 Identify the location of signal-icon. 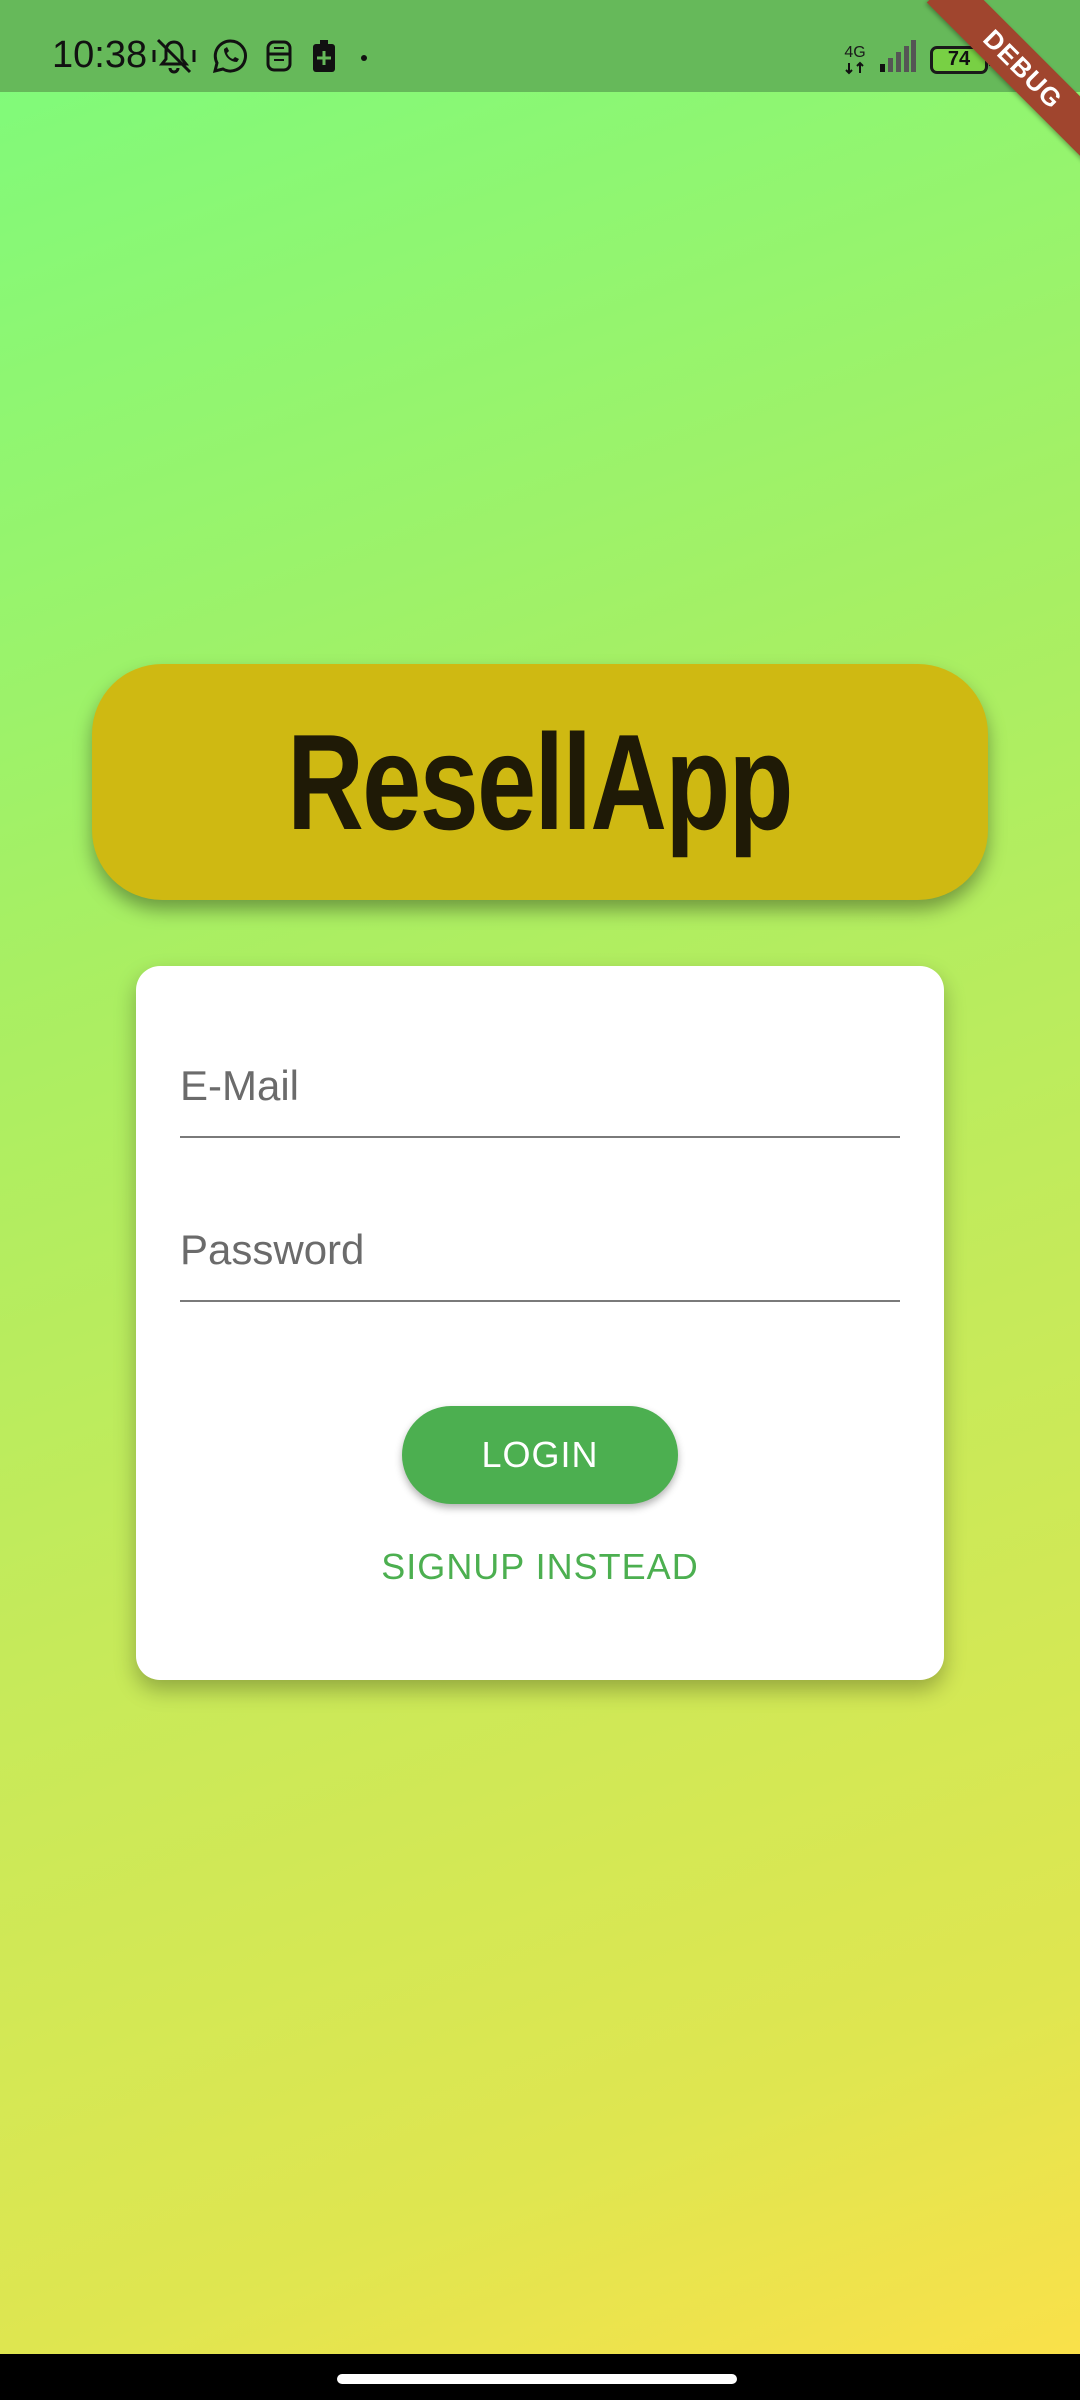
(898, 59).